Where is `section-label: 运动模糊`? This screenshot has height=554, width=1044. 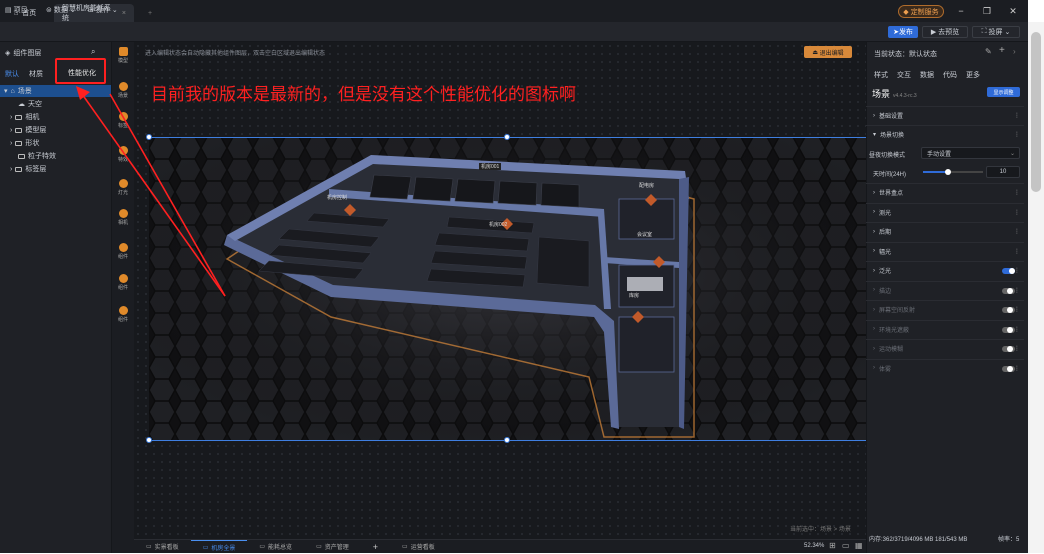 section-label: 运动模糊 is located at coordinates (891, 350).